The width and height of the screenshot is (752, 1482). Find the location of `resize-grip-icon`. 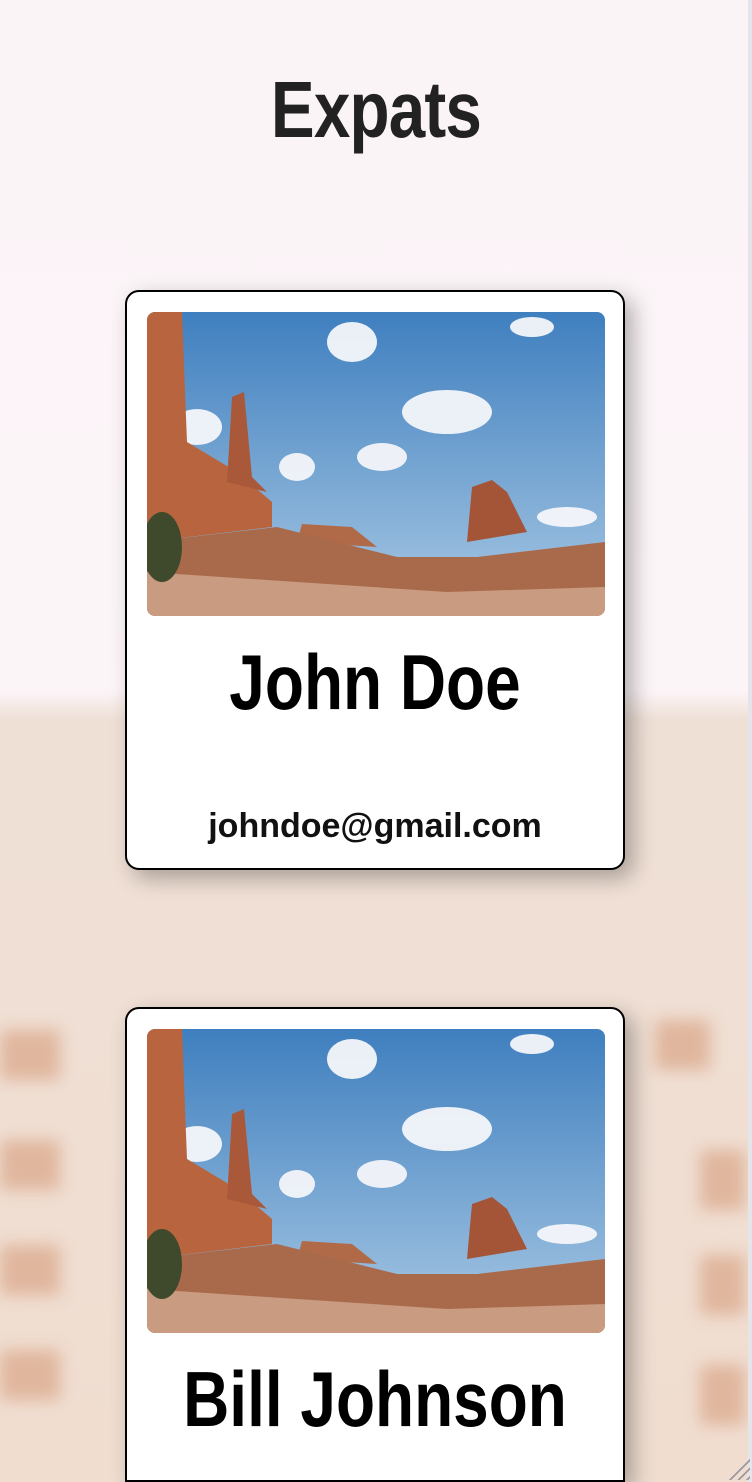

resize-grip-icon is located at coordinates (739, 1469).